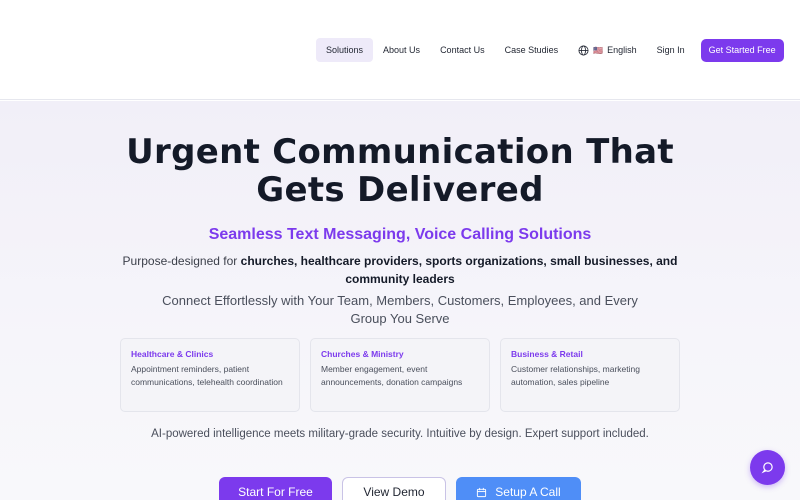  Describe the element at coordinates (394, 488) in the screenshot. I see `view-demo-button: View Demo` at that location.